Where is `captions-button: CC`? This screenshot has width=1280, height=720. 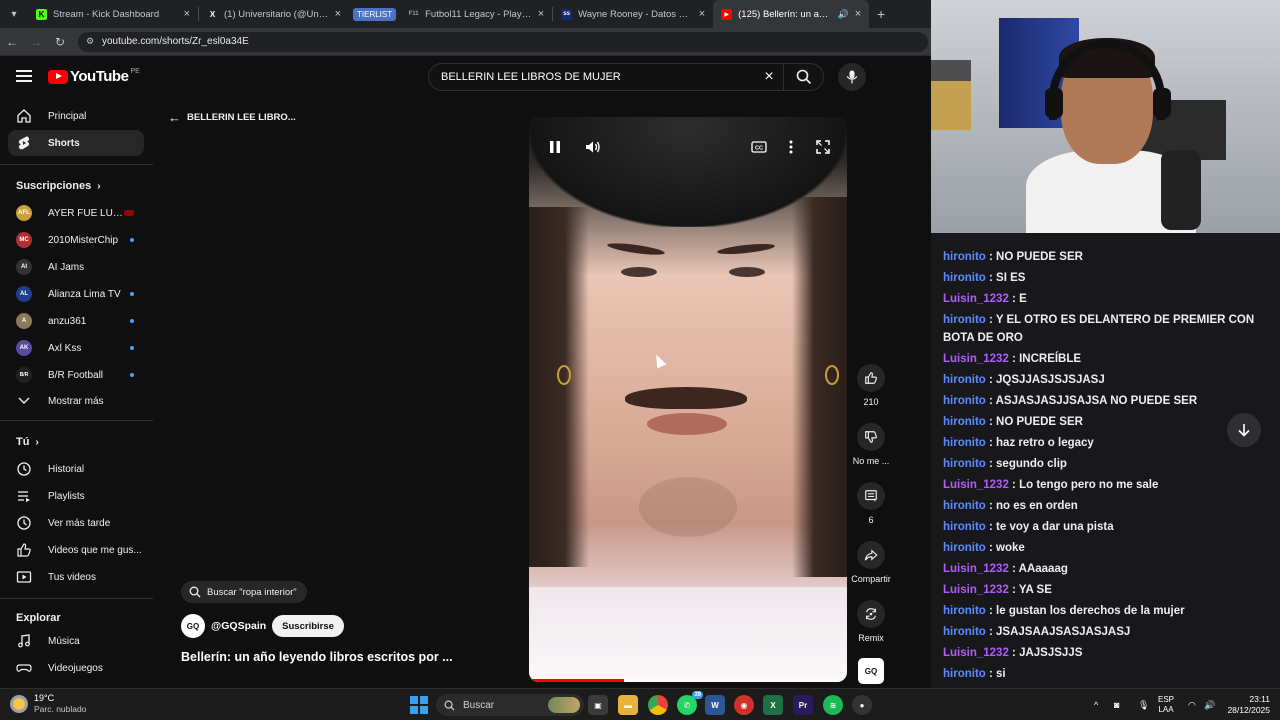 captions-button: CC is located at coordinates (759, 147).